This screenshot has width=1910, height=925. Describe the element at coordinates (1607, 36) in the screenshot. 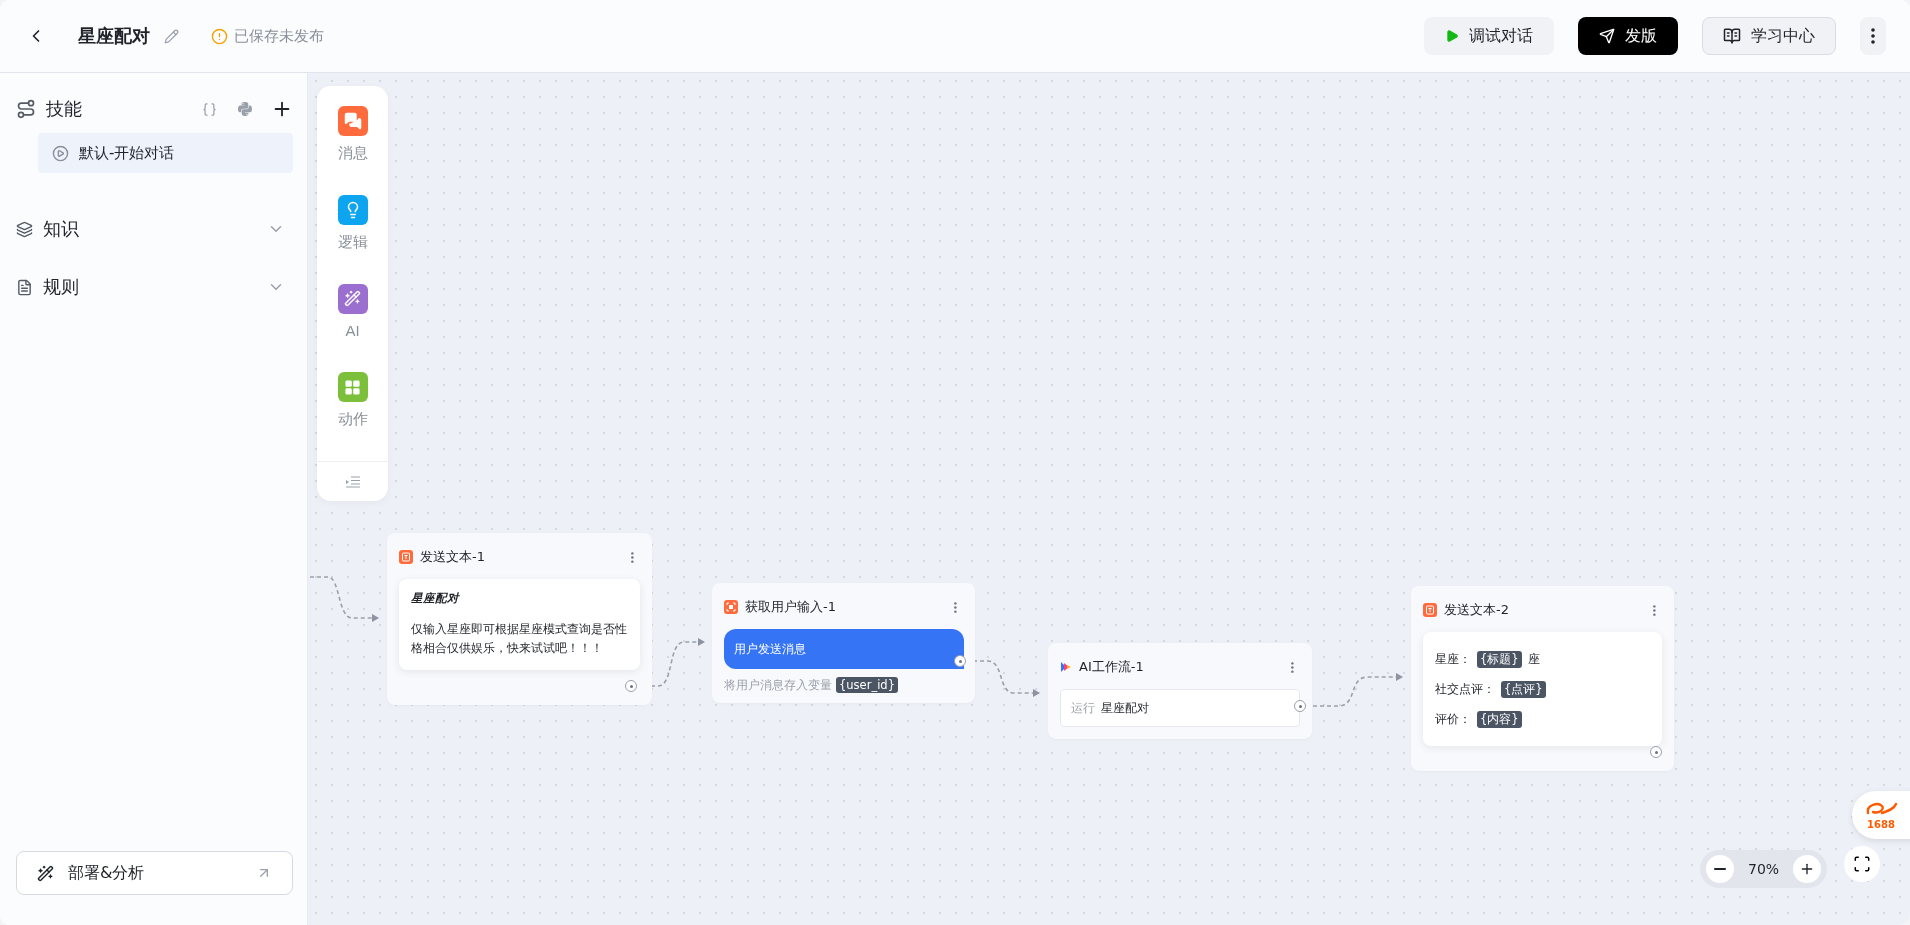

I see `send-icon` at that location.